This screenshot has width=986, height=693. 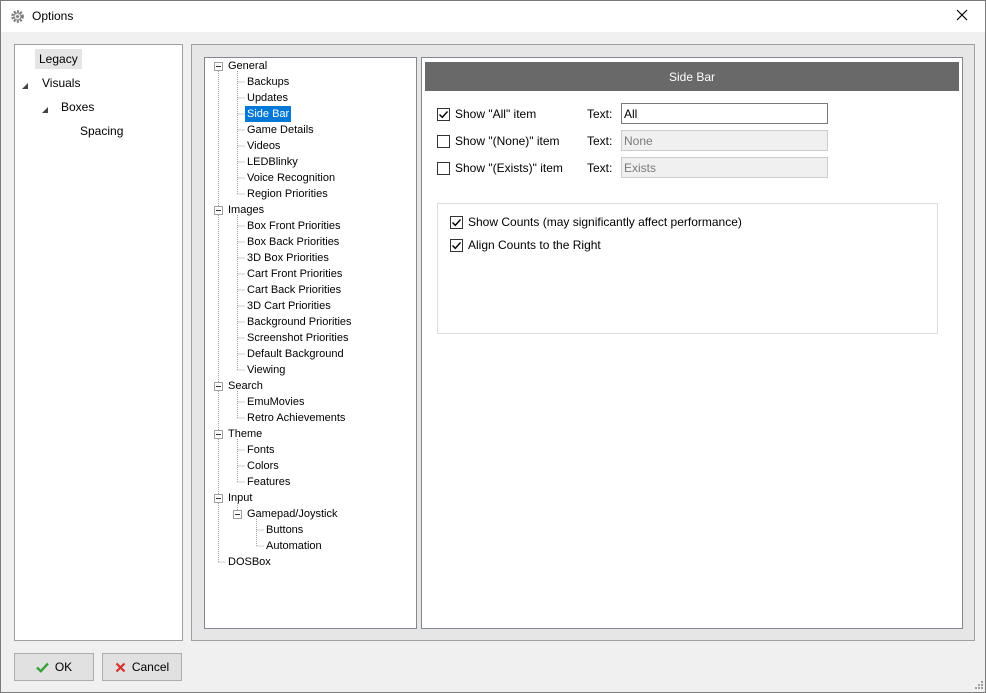 I want to click on tree-node-viewing: Viewing, so click(x=266, y=370).